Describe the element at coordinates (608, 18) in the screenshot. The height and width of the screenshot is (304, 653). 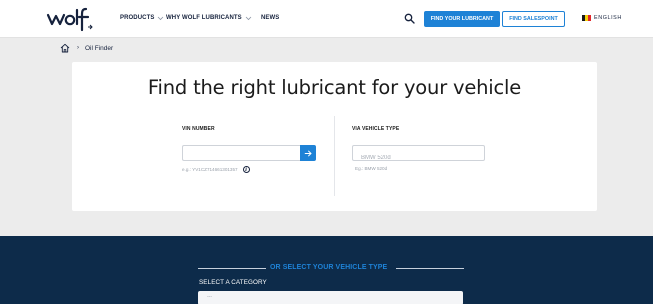
I see `language-label: ENGLISH` at that location.